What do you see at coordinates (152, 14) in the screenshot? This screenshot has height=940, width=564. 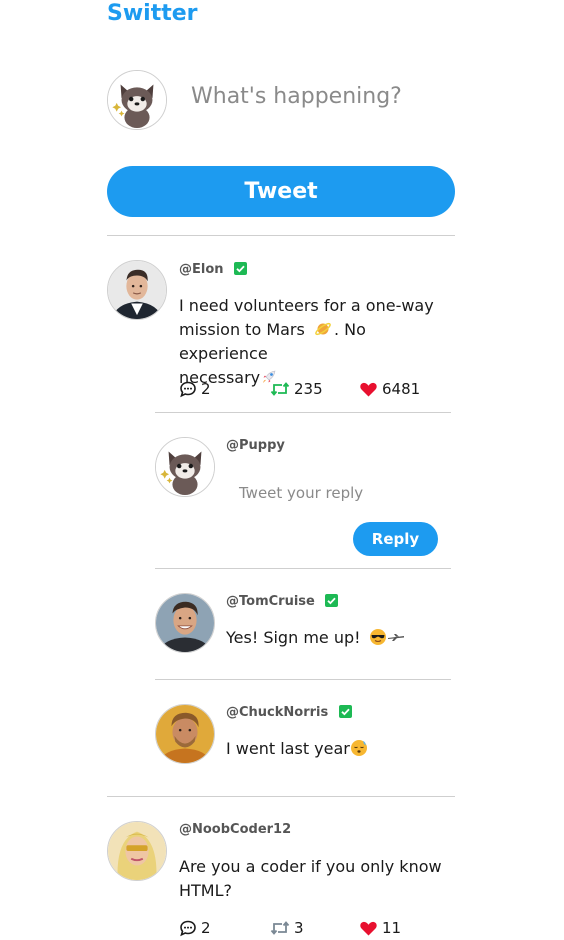 I see `brand-title: Switter` at bounding box center [152, 14].